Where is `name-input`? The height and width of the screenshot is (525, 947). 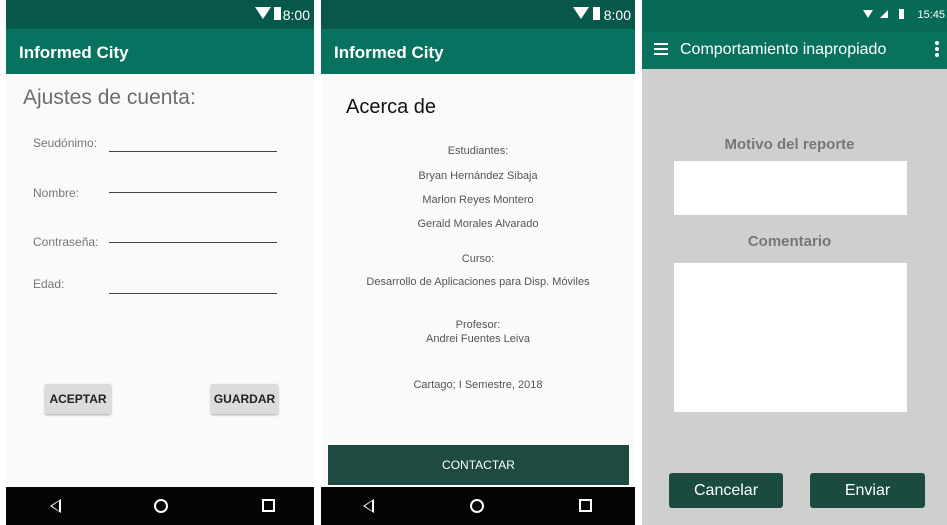 name-input is located at coordinates (193, 192).